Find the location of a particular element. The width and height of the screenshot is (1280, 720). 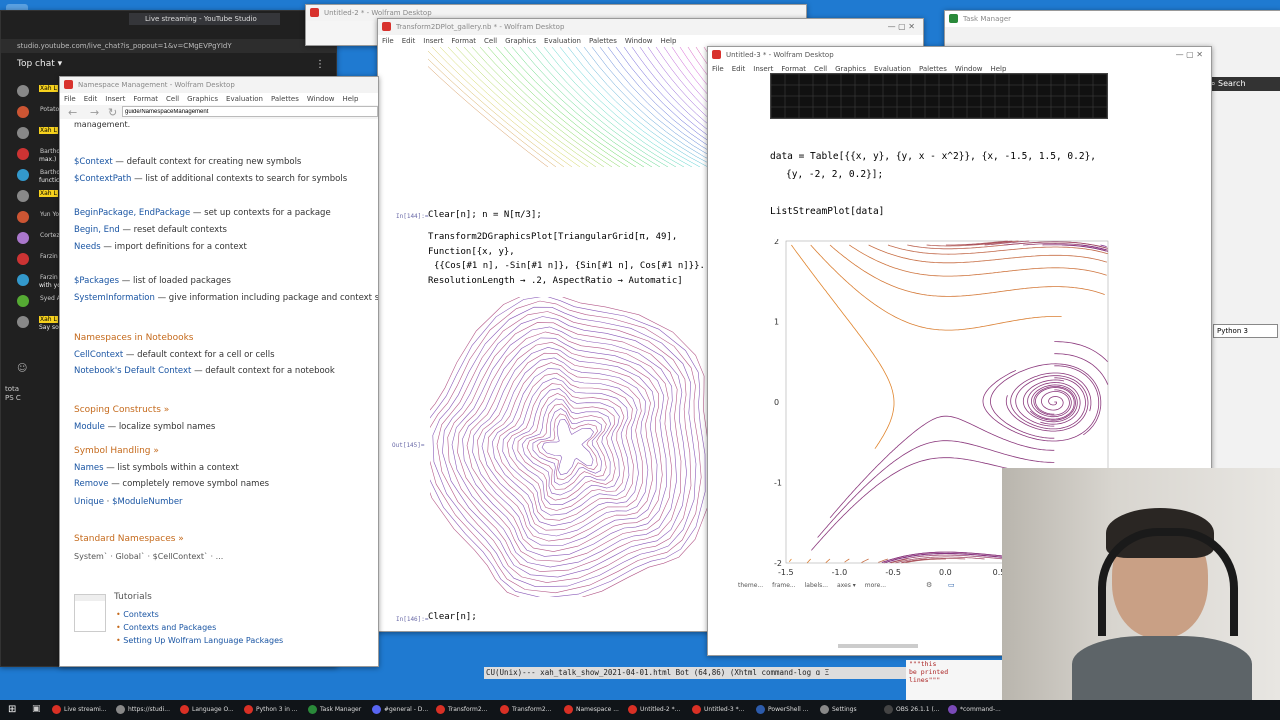

symbol-item-link: Names is located at coordinates (89, 468).